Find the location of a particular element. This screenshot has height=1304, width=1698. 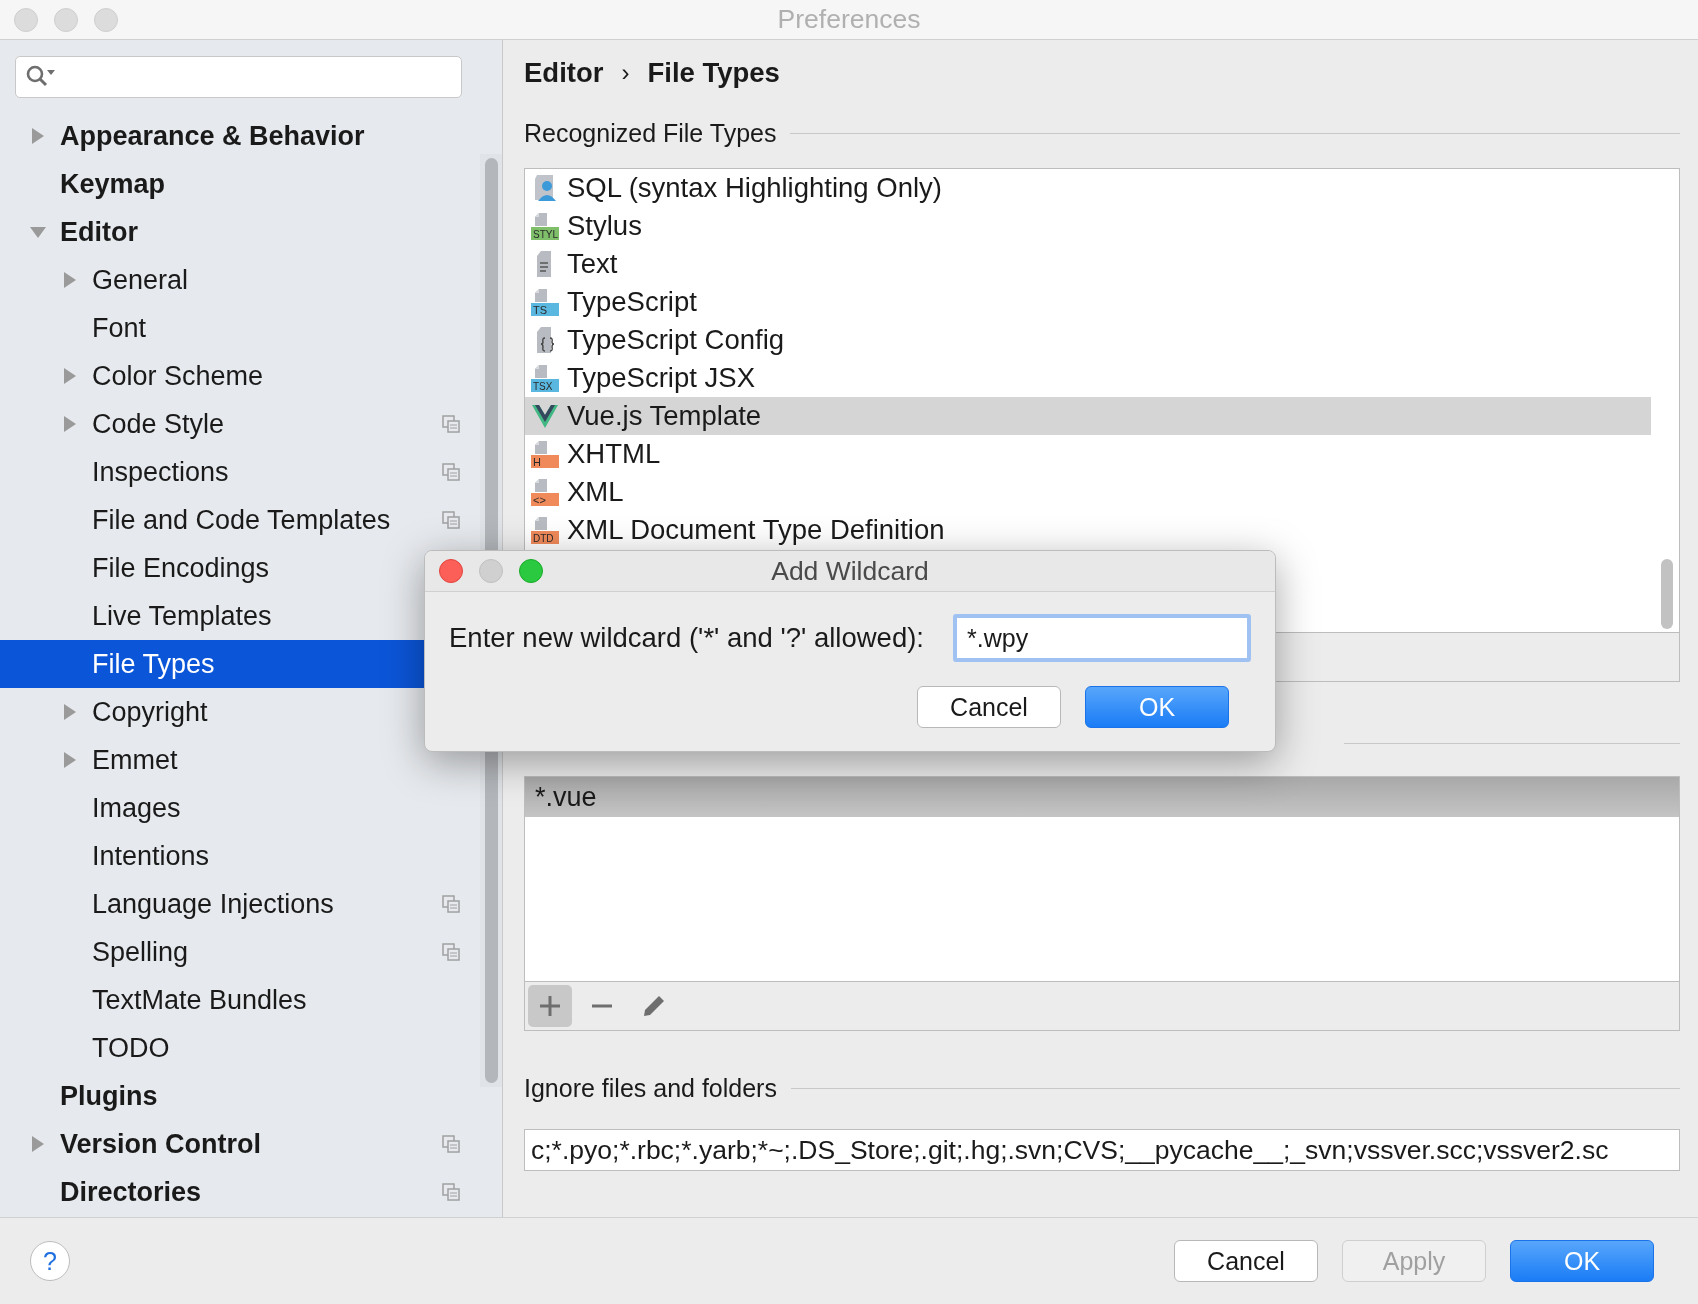

dialog-title: Add Wildcard is located at coordinates (850, 571).